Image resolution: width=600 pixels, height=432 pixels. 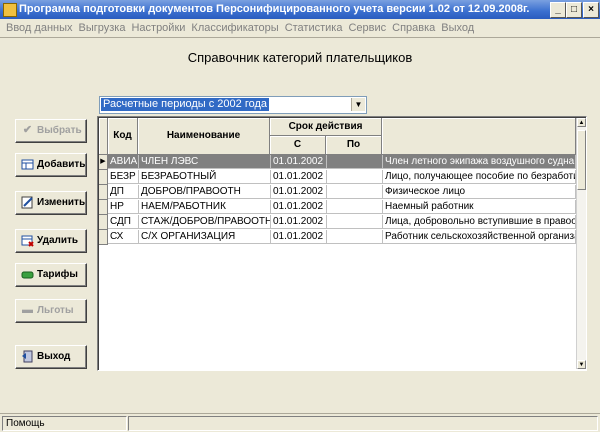 What do you see at coordinates (367, 28) in the screenshot?
I see `menu-item-service: Сервис` at bounding box center [367, 28].